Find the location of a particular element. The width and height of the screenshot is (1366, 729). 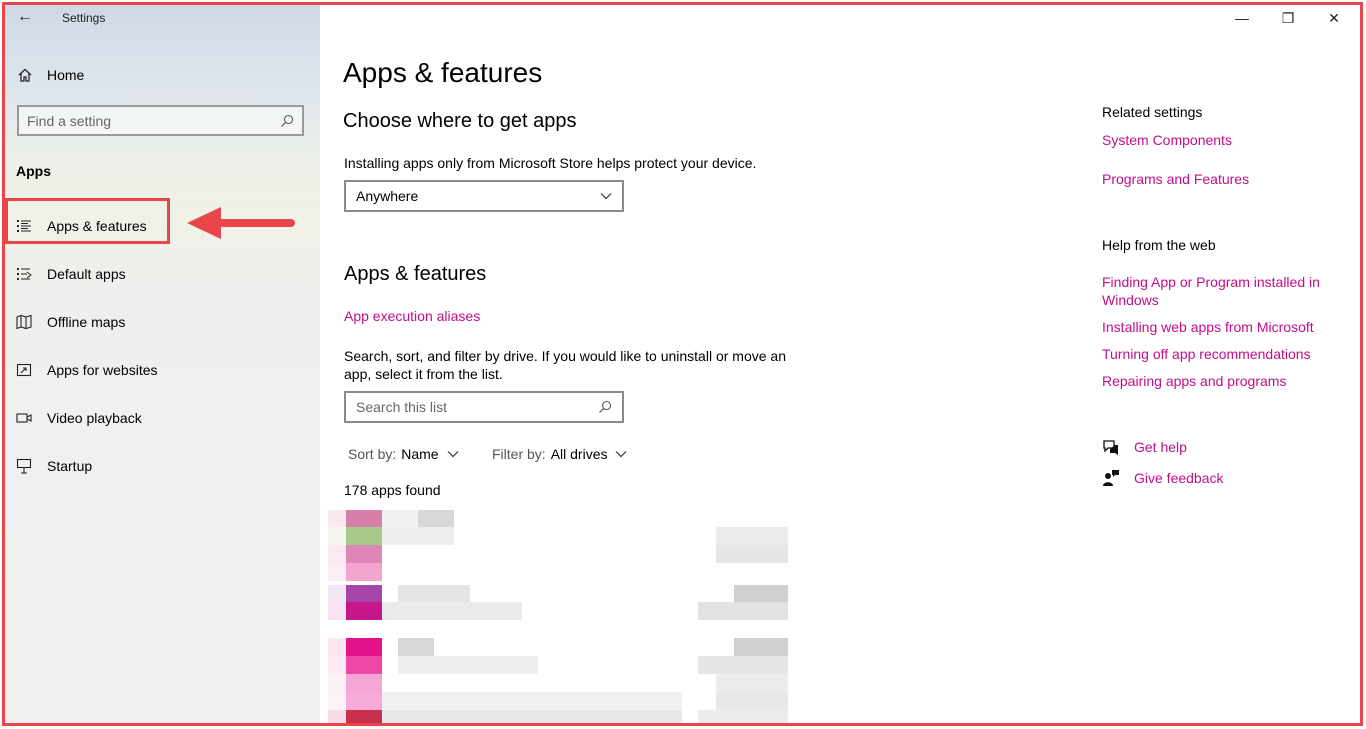

sidebar-item-label: Startup is located at coordinates (70, 466).